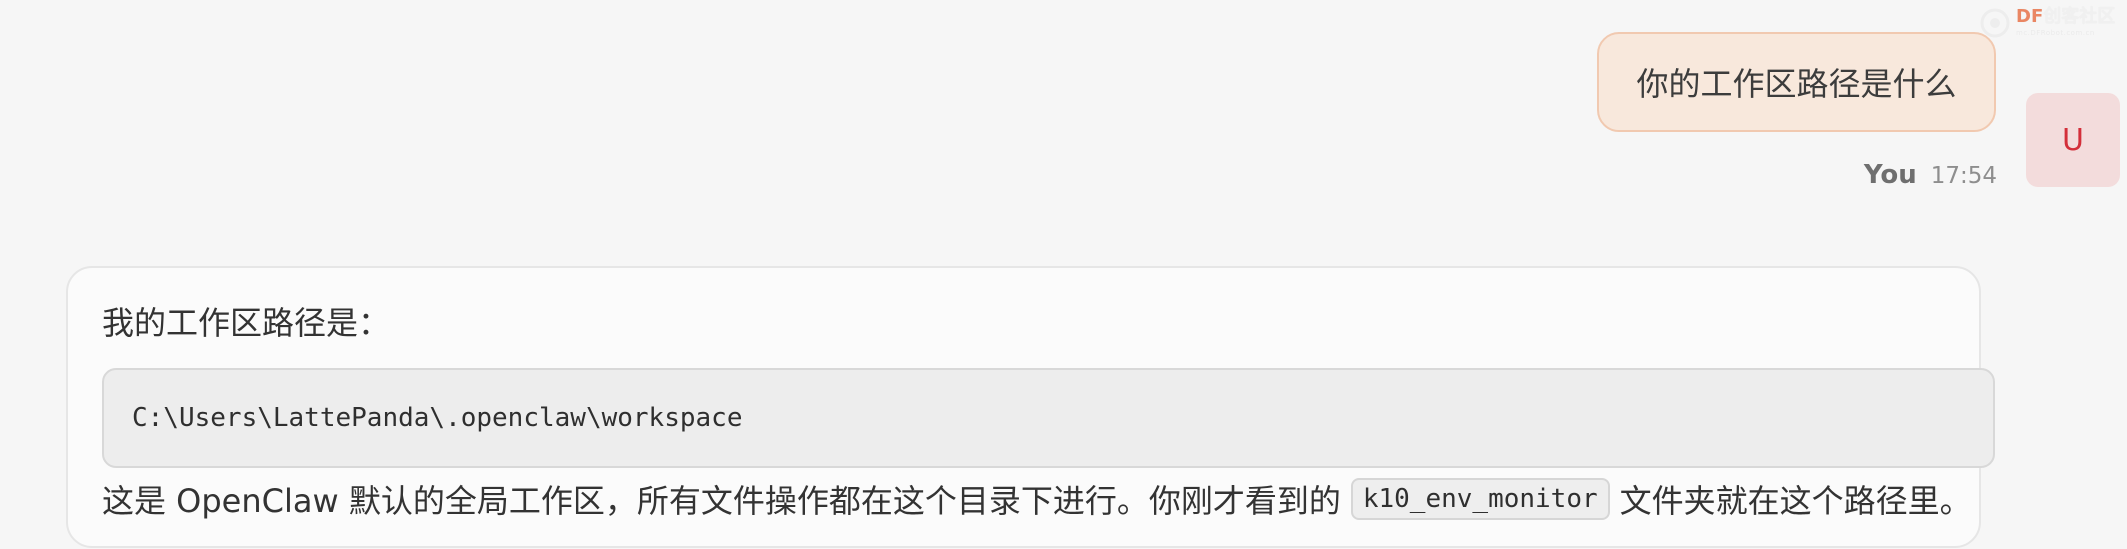  I want to click on watermark-brand-sub: mc.DFRobot.com.cn, so click(2055, 33).